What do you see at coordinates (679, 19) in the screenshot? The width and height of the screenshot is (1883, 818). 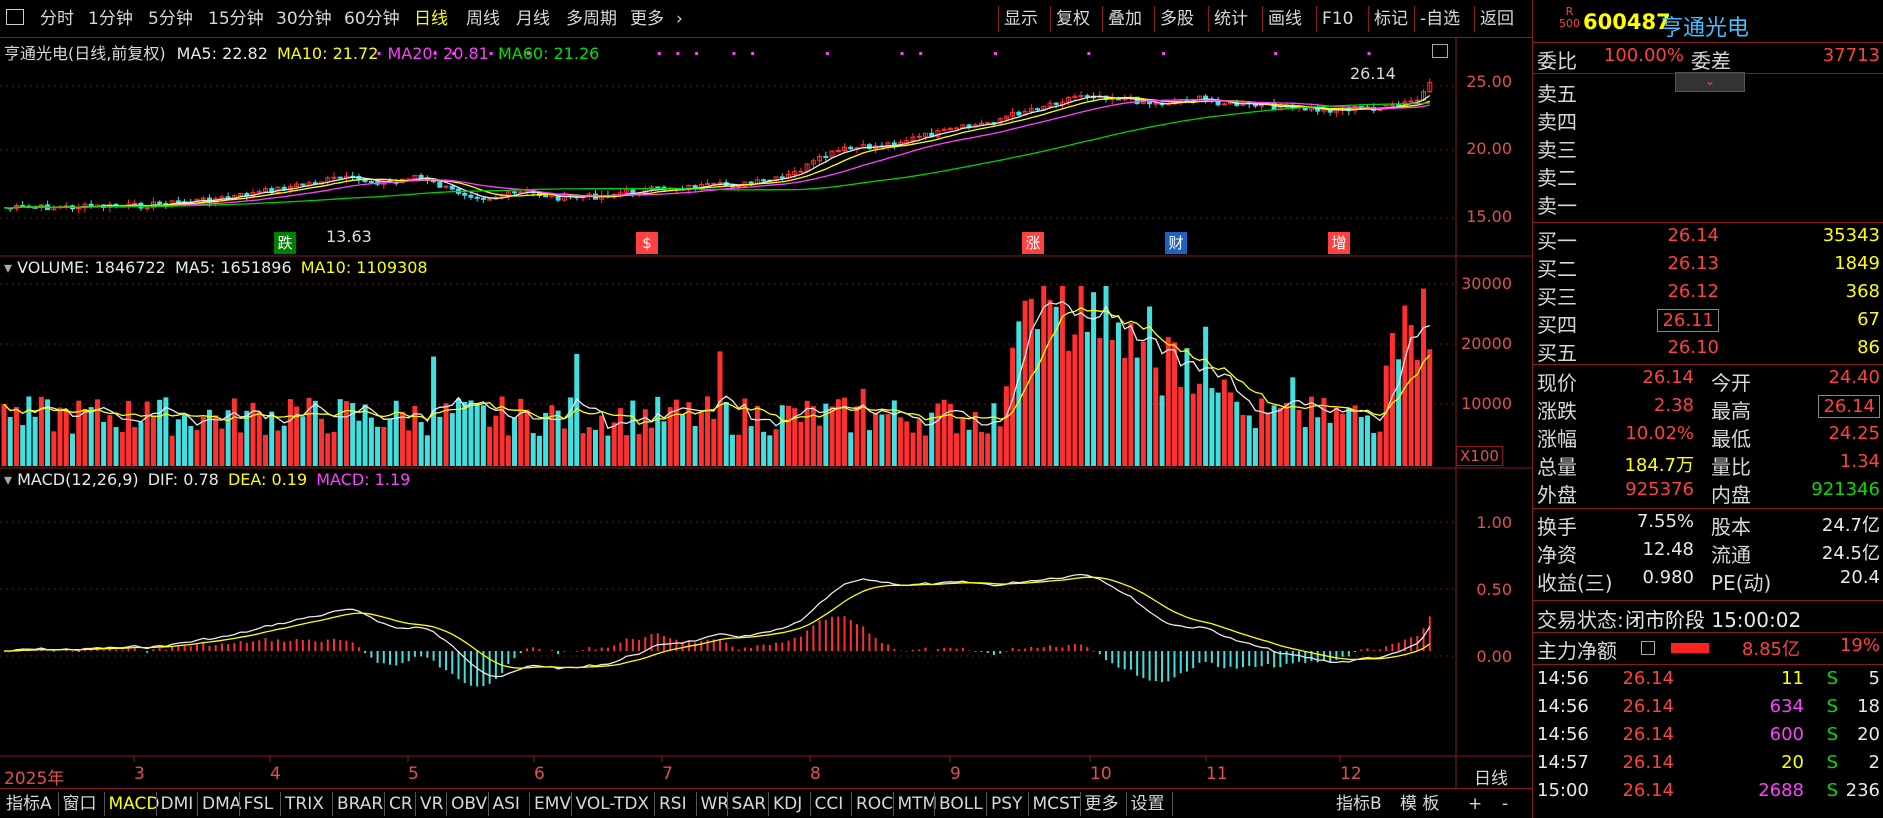 I see `more-chevron-icon: ›` at bounding box center [679, 19].